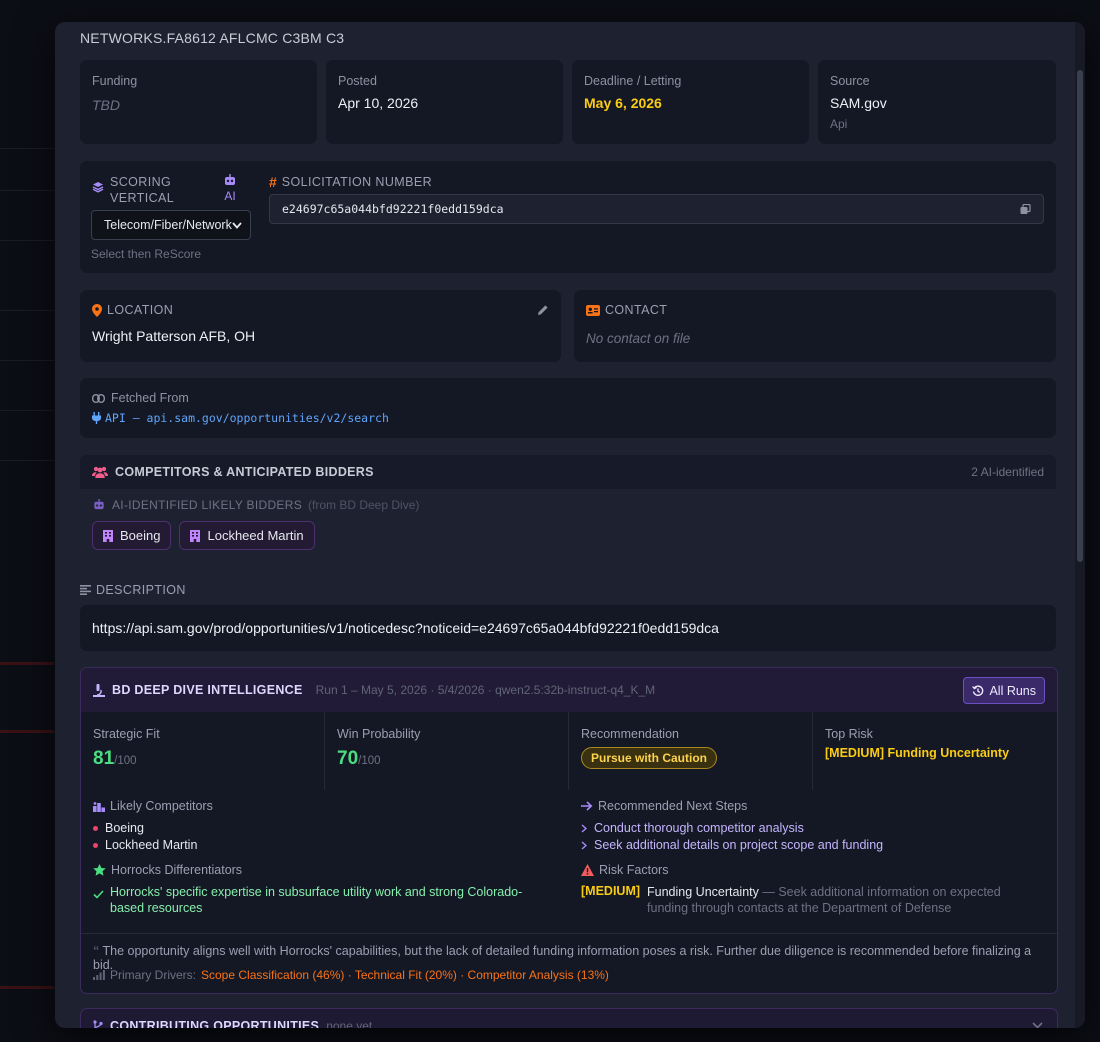 The width and height of the screenshot is (1100, 1042). Describe the element at coordinates (98, 398) in the screenshot. I see `link-icon` at that location.